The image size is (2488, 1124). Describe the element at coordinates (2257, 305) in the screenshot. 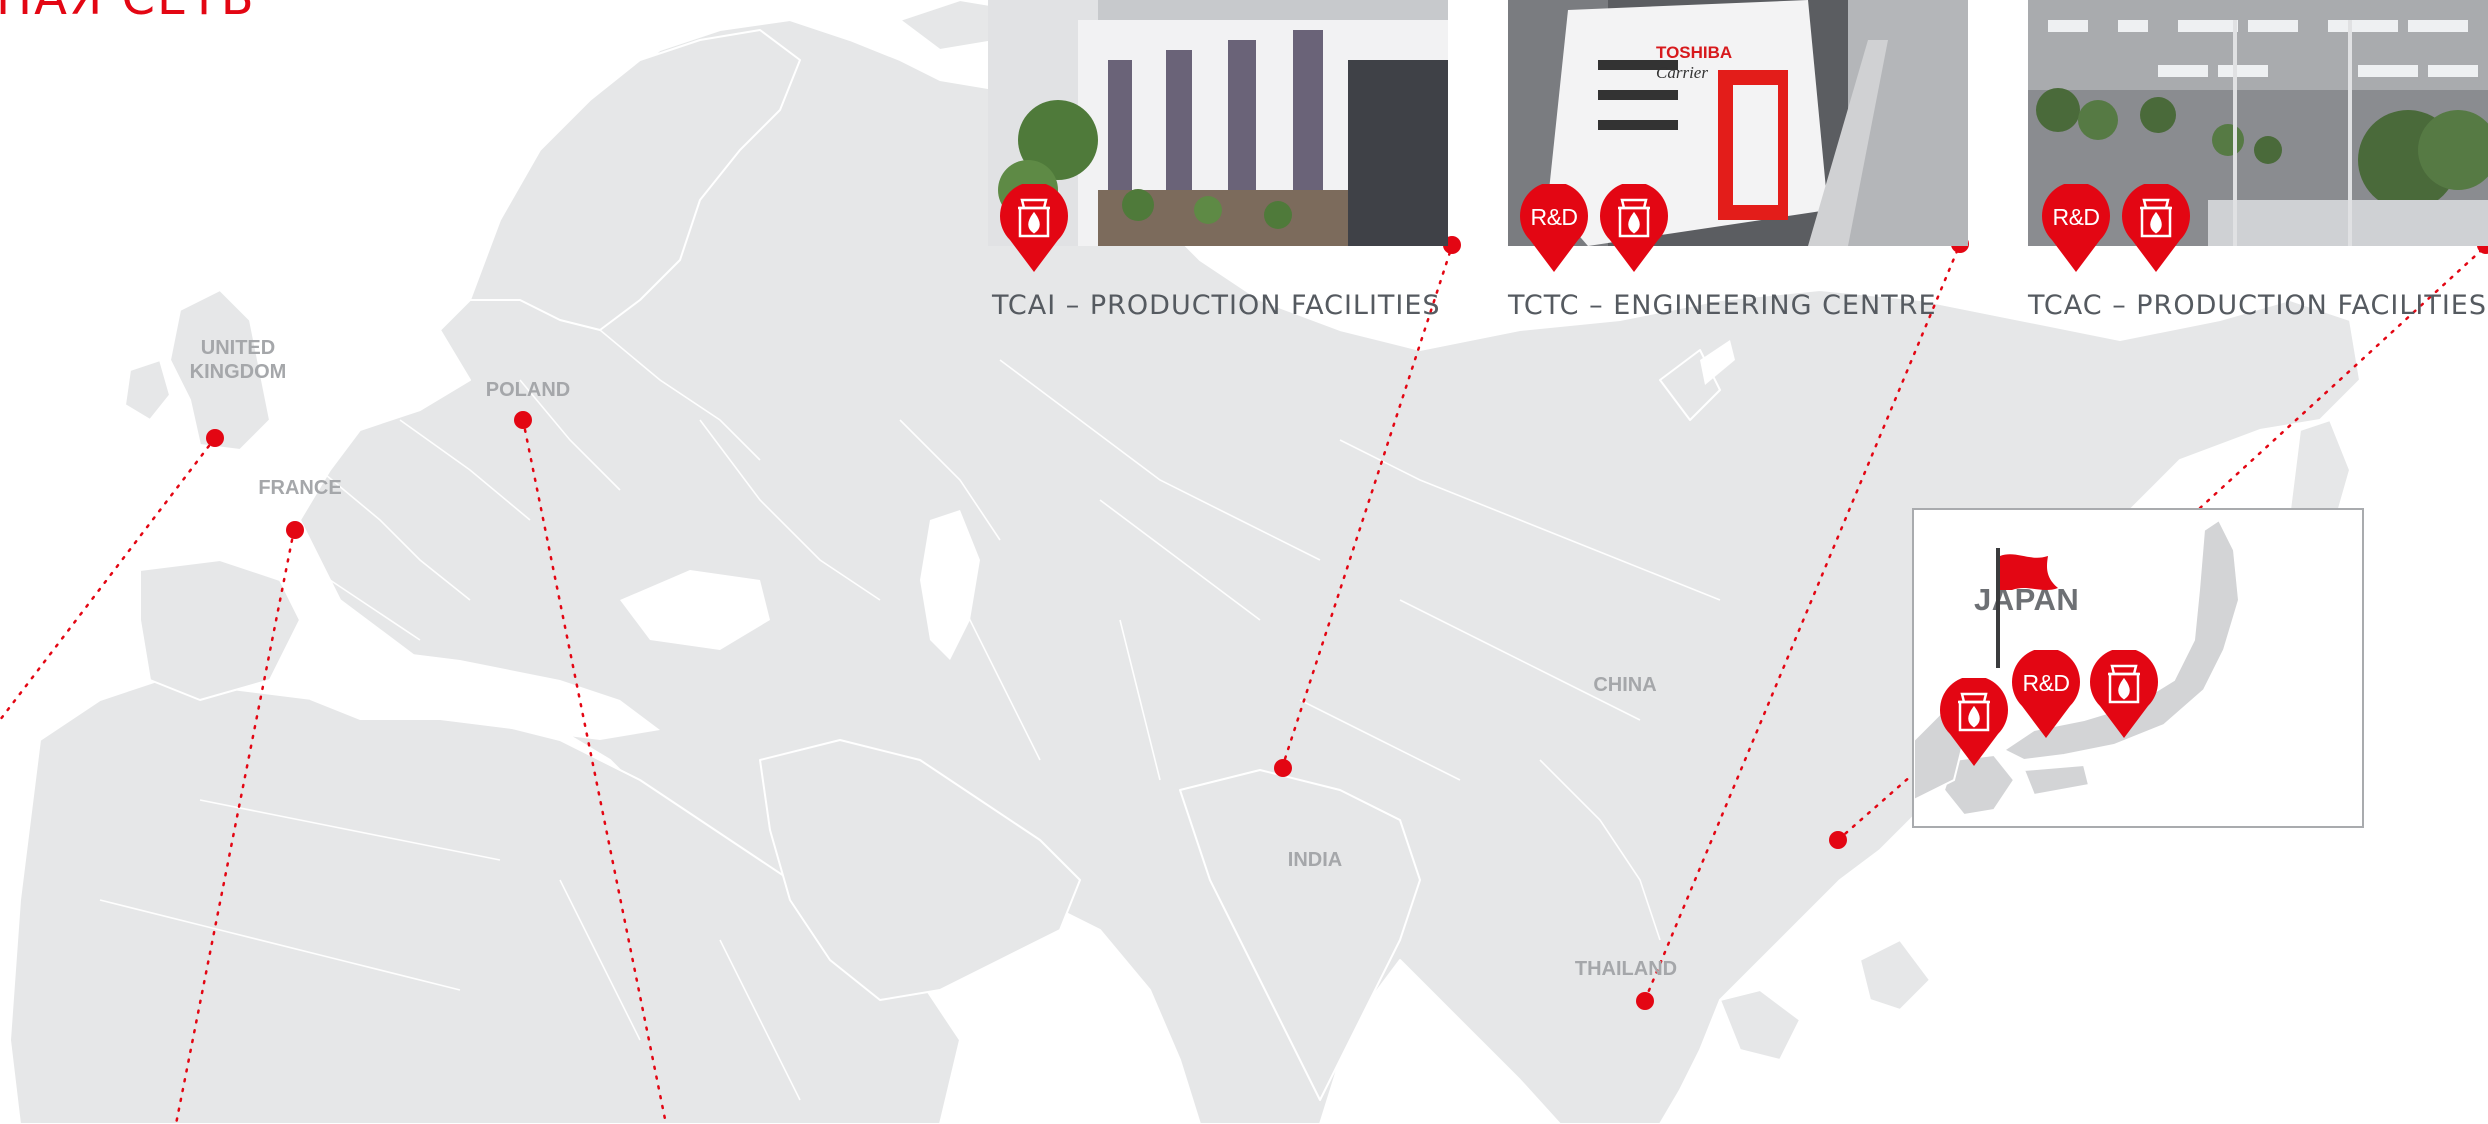

I see `caption-tcac: TCAC – PRODUCTION FACILITIES` at that location.